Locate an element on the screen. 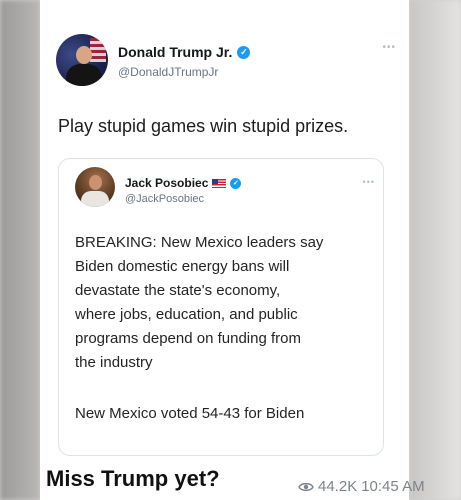 The height and width of the screenshot is (500, 461). quoted-avatar is located at coordinates (95, 187).